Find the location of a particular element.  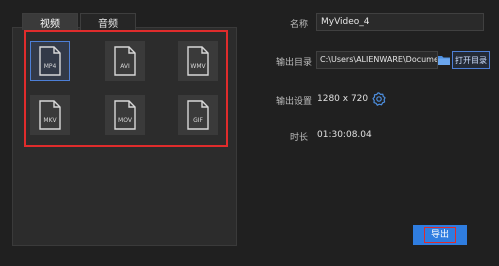

gear-icon is located at coordinates (379, 99).